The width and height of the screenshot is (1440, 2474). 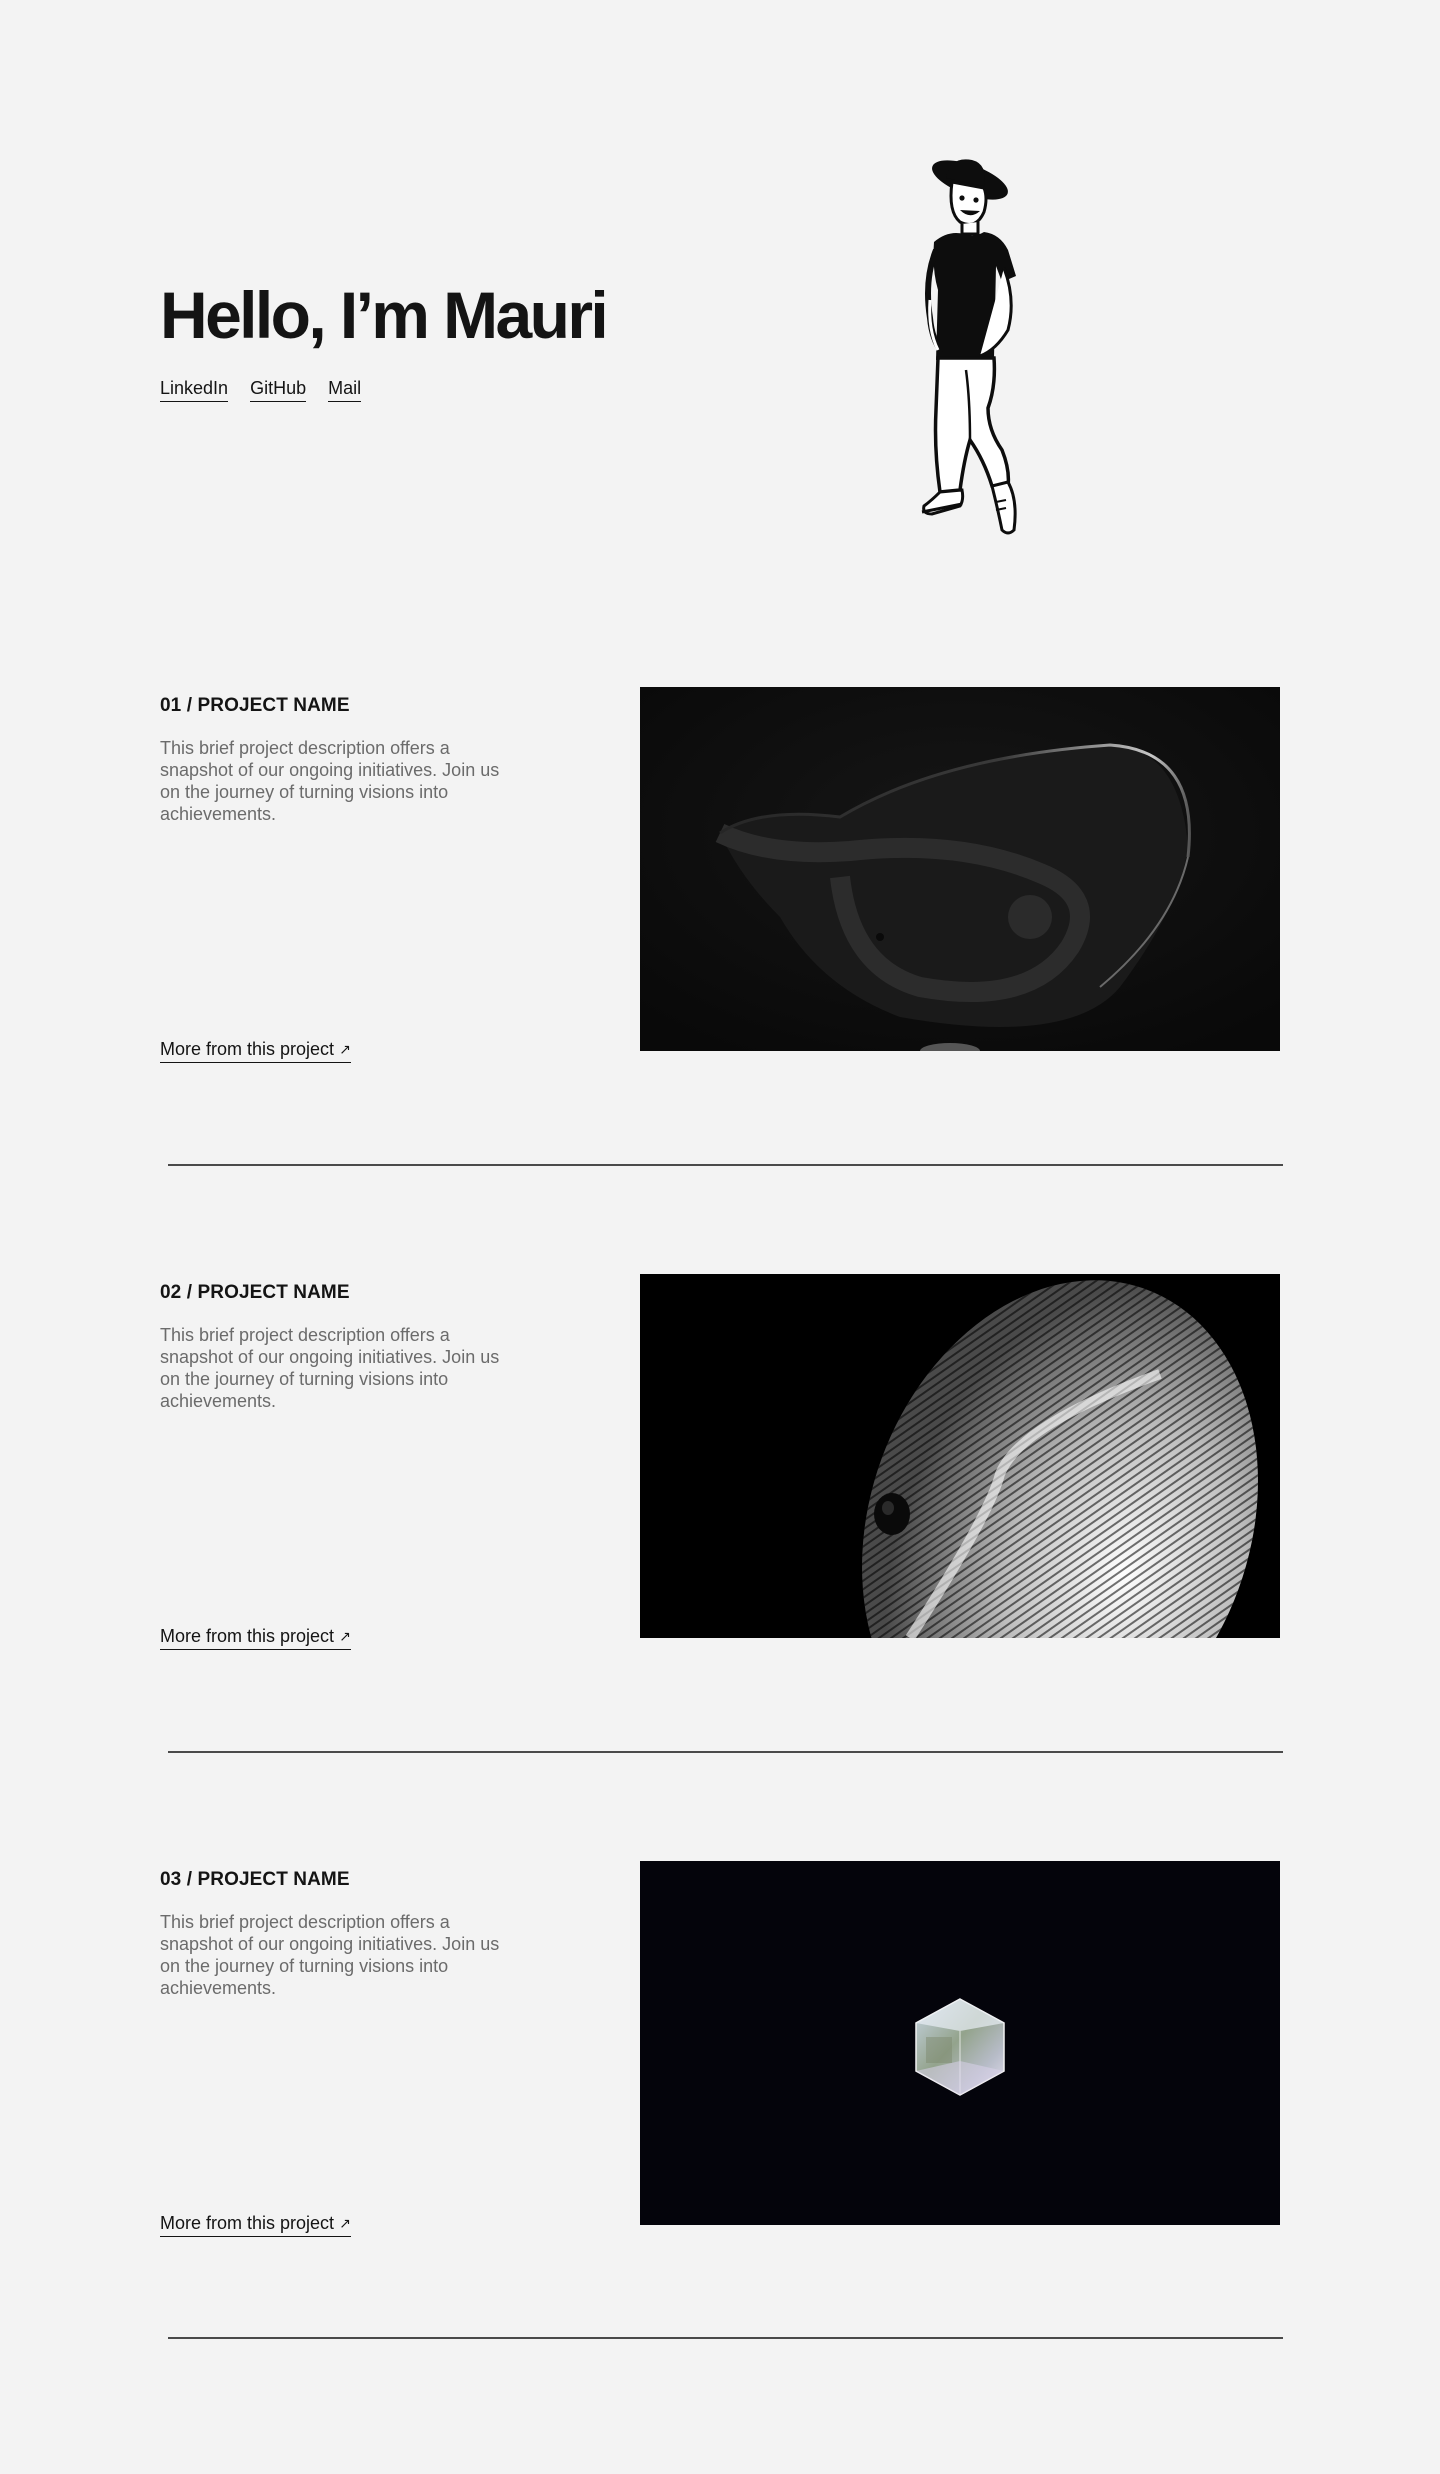 I want to click on linkedin-link: LinkedIn, so click(x=194, y=389).